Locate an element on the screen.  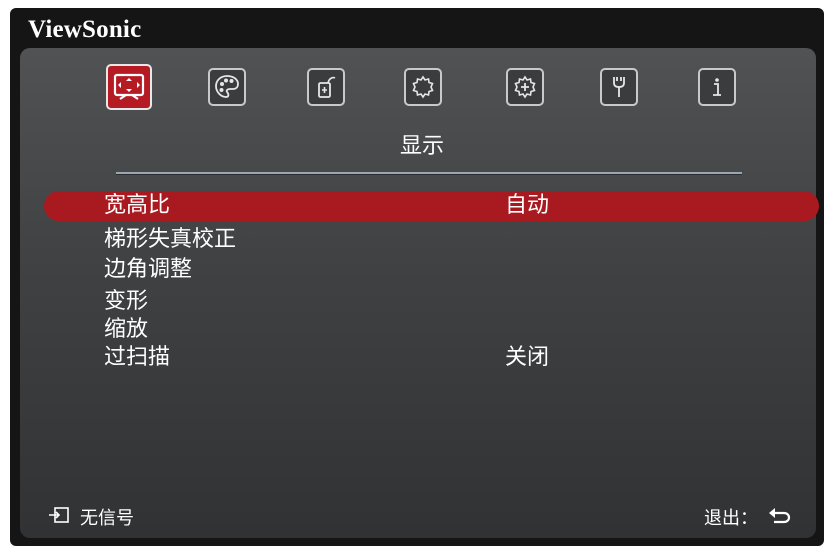
menu-value-aspect-ratio: 自动 is located at coordinates (527, 206).